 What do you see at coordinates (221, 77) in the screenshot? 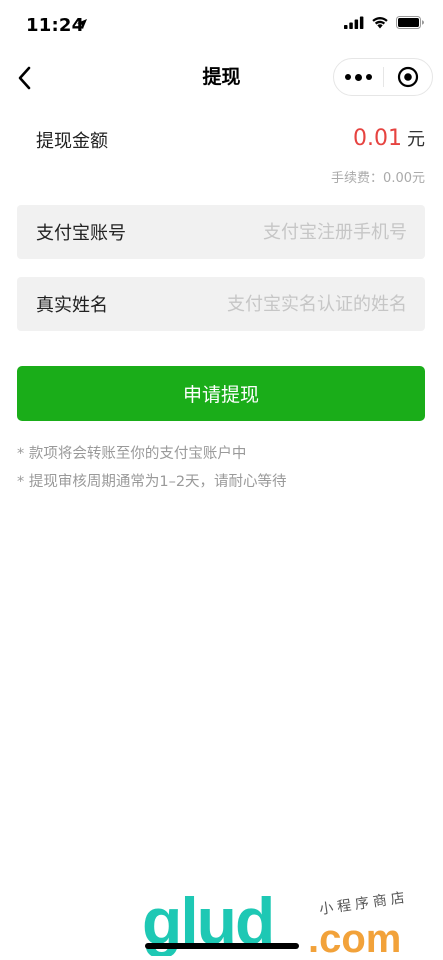
I see `nav-bar: 提现` at bounding box center [221, 77].